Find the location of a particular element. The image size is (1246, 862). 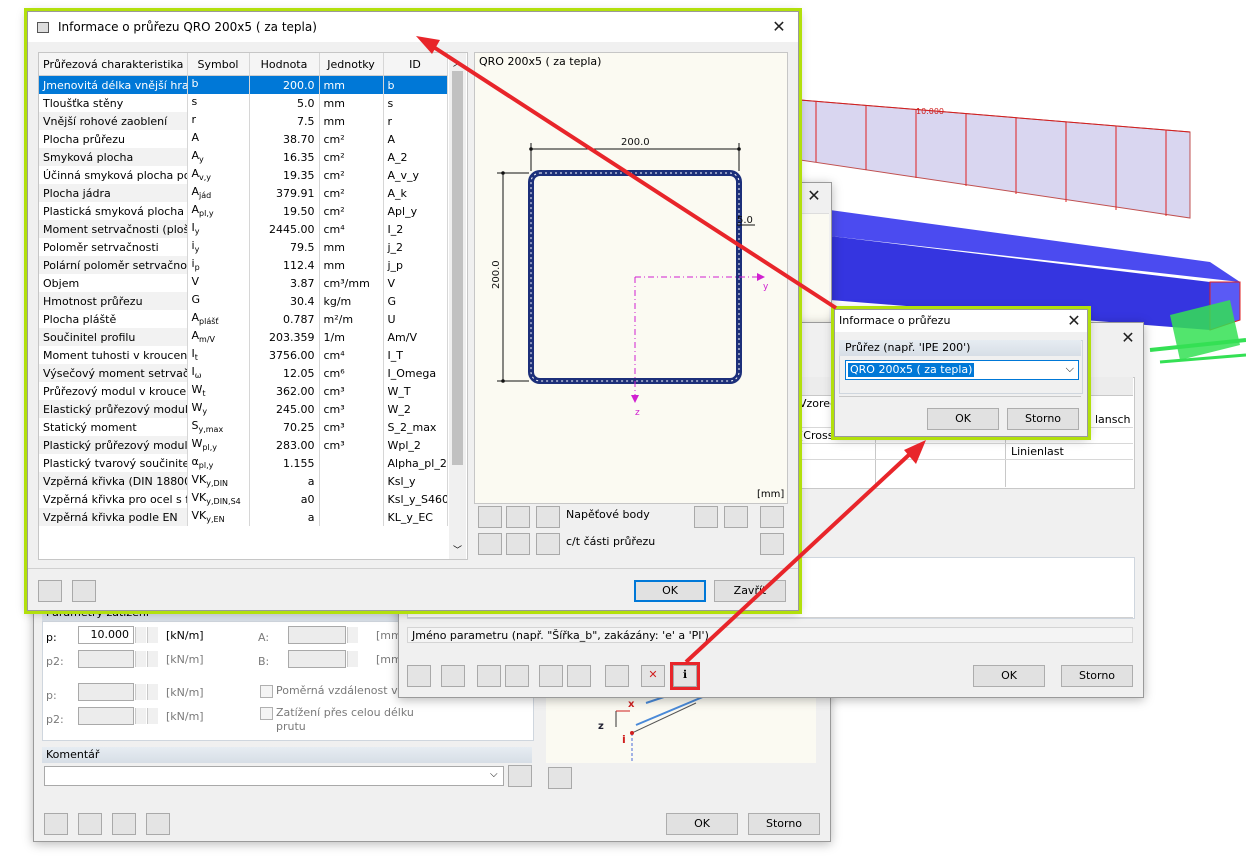

table-row: Jmenovitá délka vnější hrany b 200.0 mm b is located at coordinates (243, 84).